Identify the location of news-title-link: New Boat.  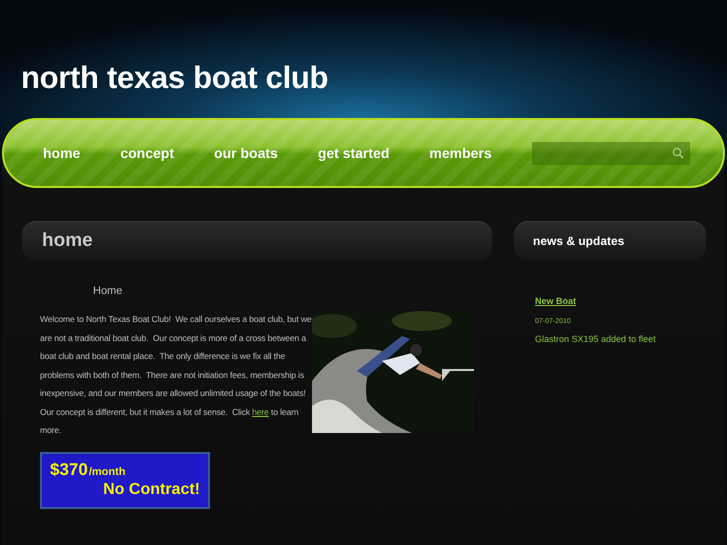
(555, 301).